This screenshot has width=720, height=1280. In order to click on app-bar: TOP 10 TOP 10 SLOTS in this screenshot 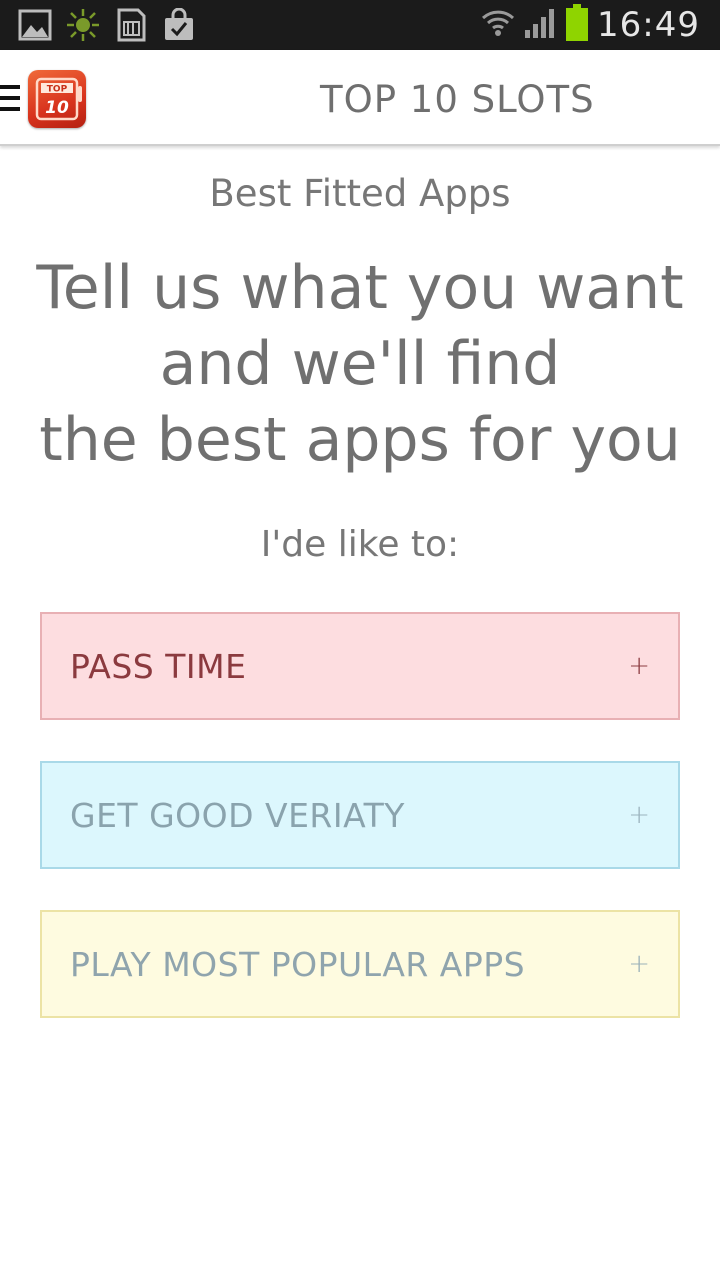, I will do `click(360, 98)`.